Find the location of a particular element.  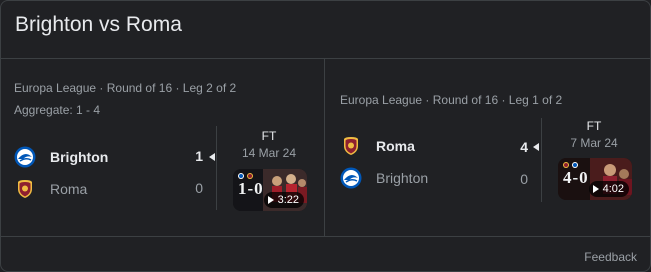

play-badge: 3:22 is located at coordinates (283, 200).